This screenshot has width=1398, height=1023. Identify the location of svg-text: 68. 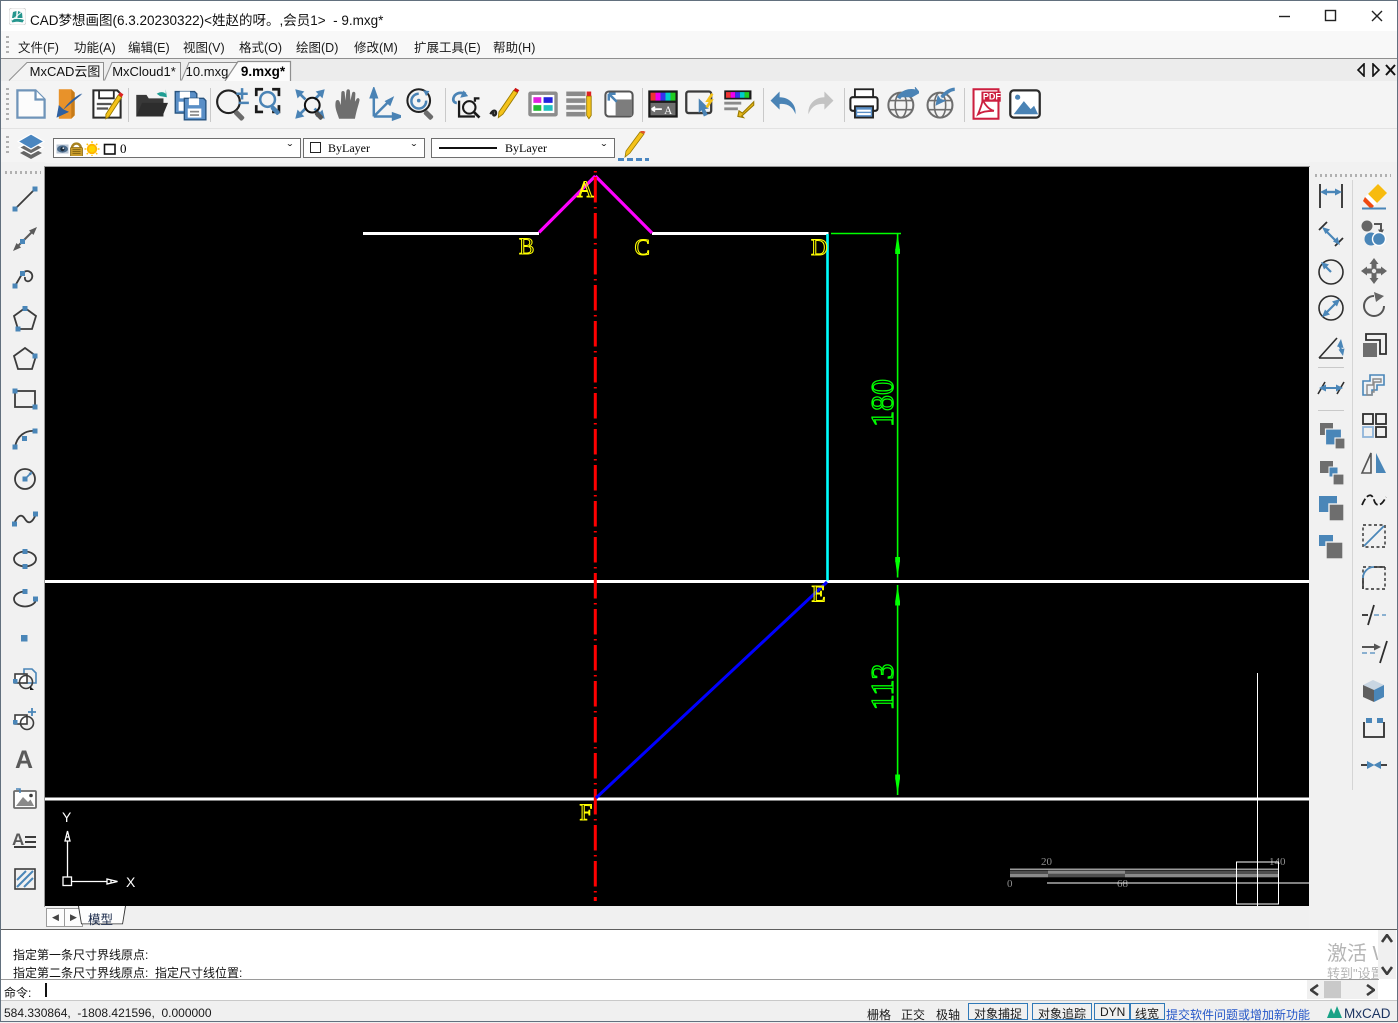
(1123, 884).